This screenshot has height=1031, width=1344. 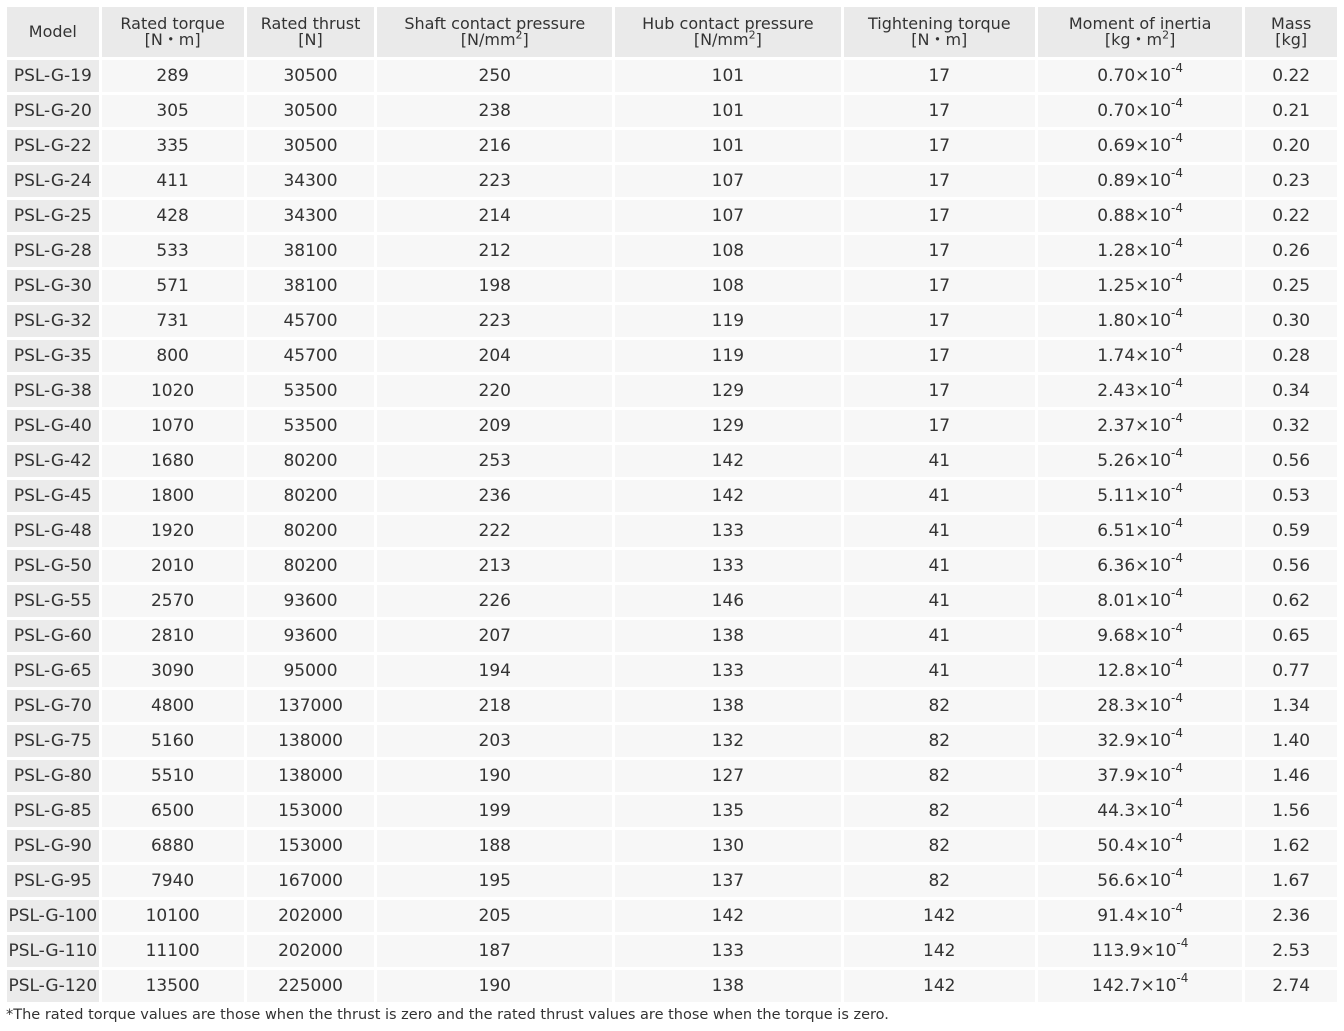 I want to click on shaft-pressure-cell: 190, so click(x=495, y=776).